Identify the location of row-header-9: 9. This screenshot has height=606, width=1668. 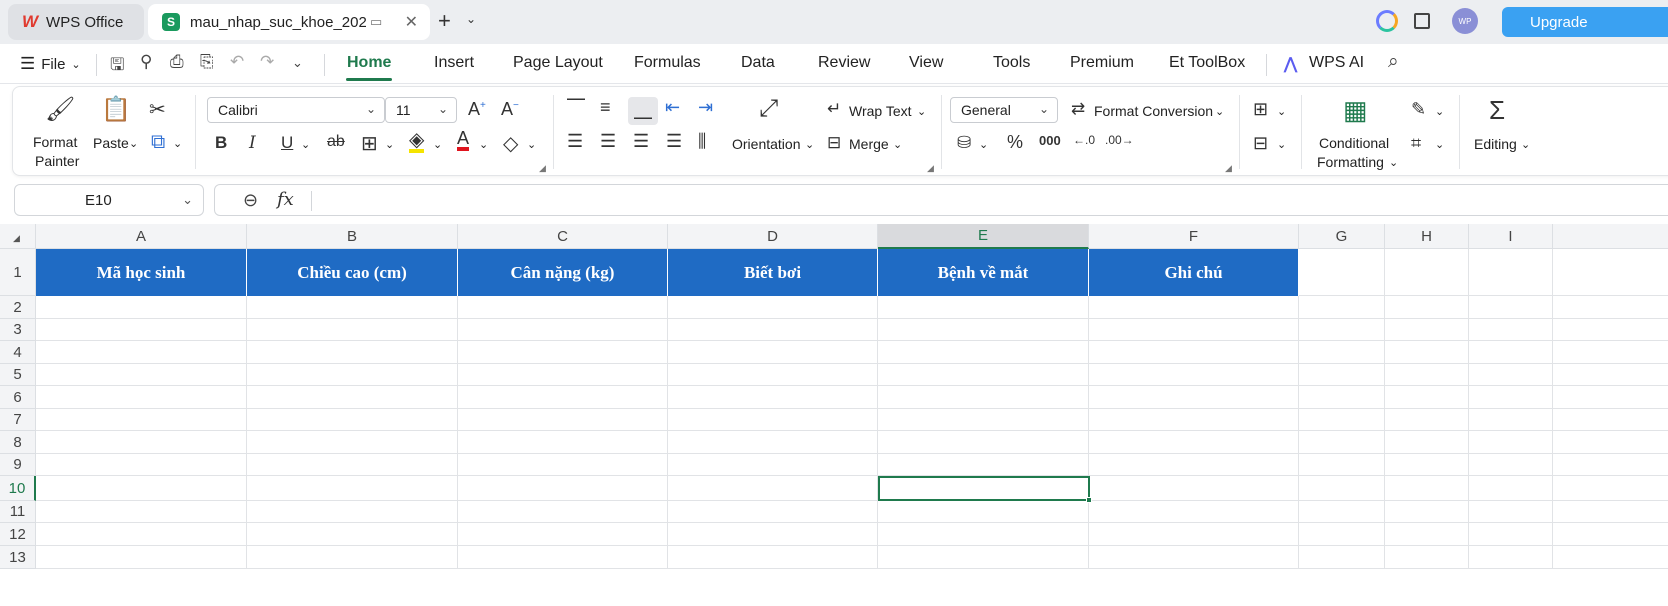
(18, 465).